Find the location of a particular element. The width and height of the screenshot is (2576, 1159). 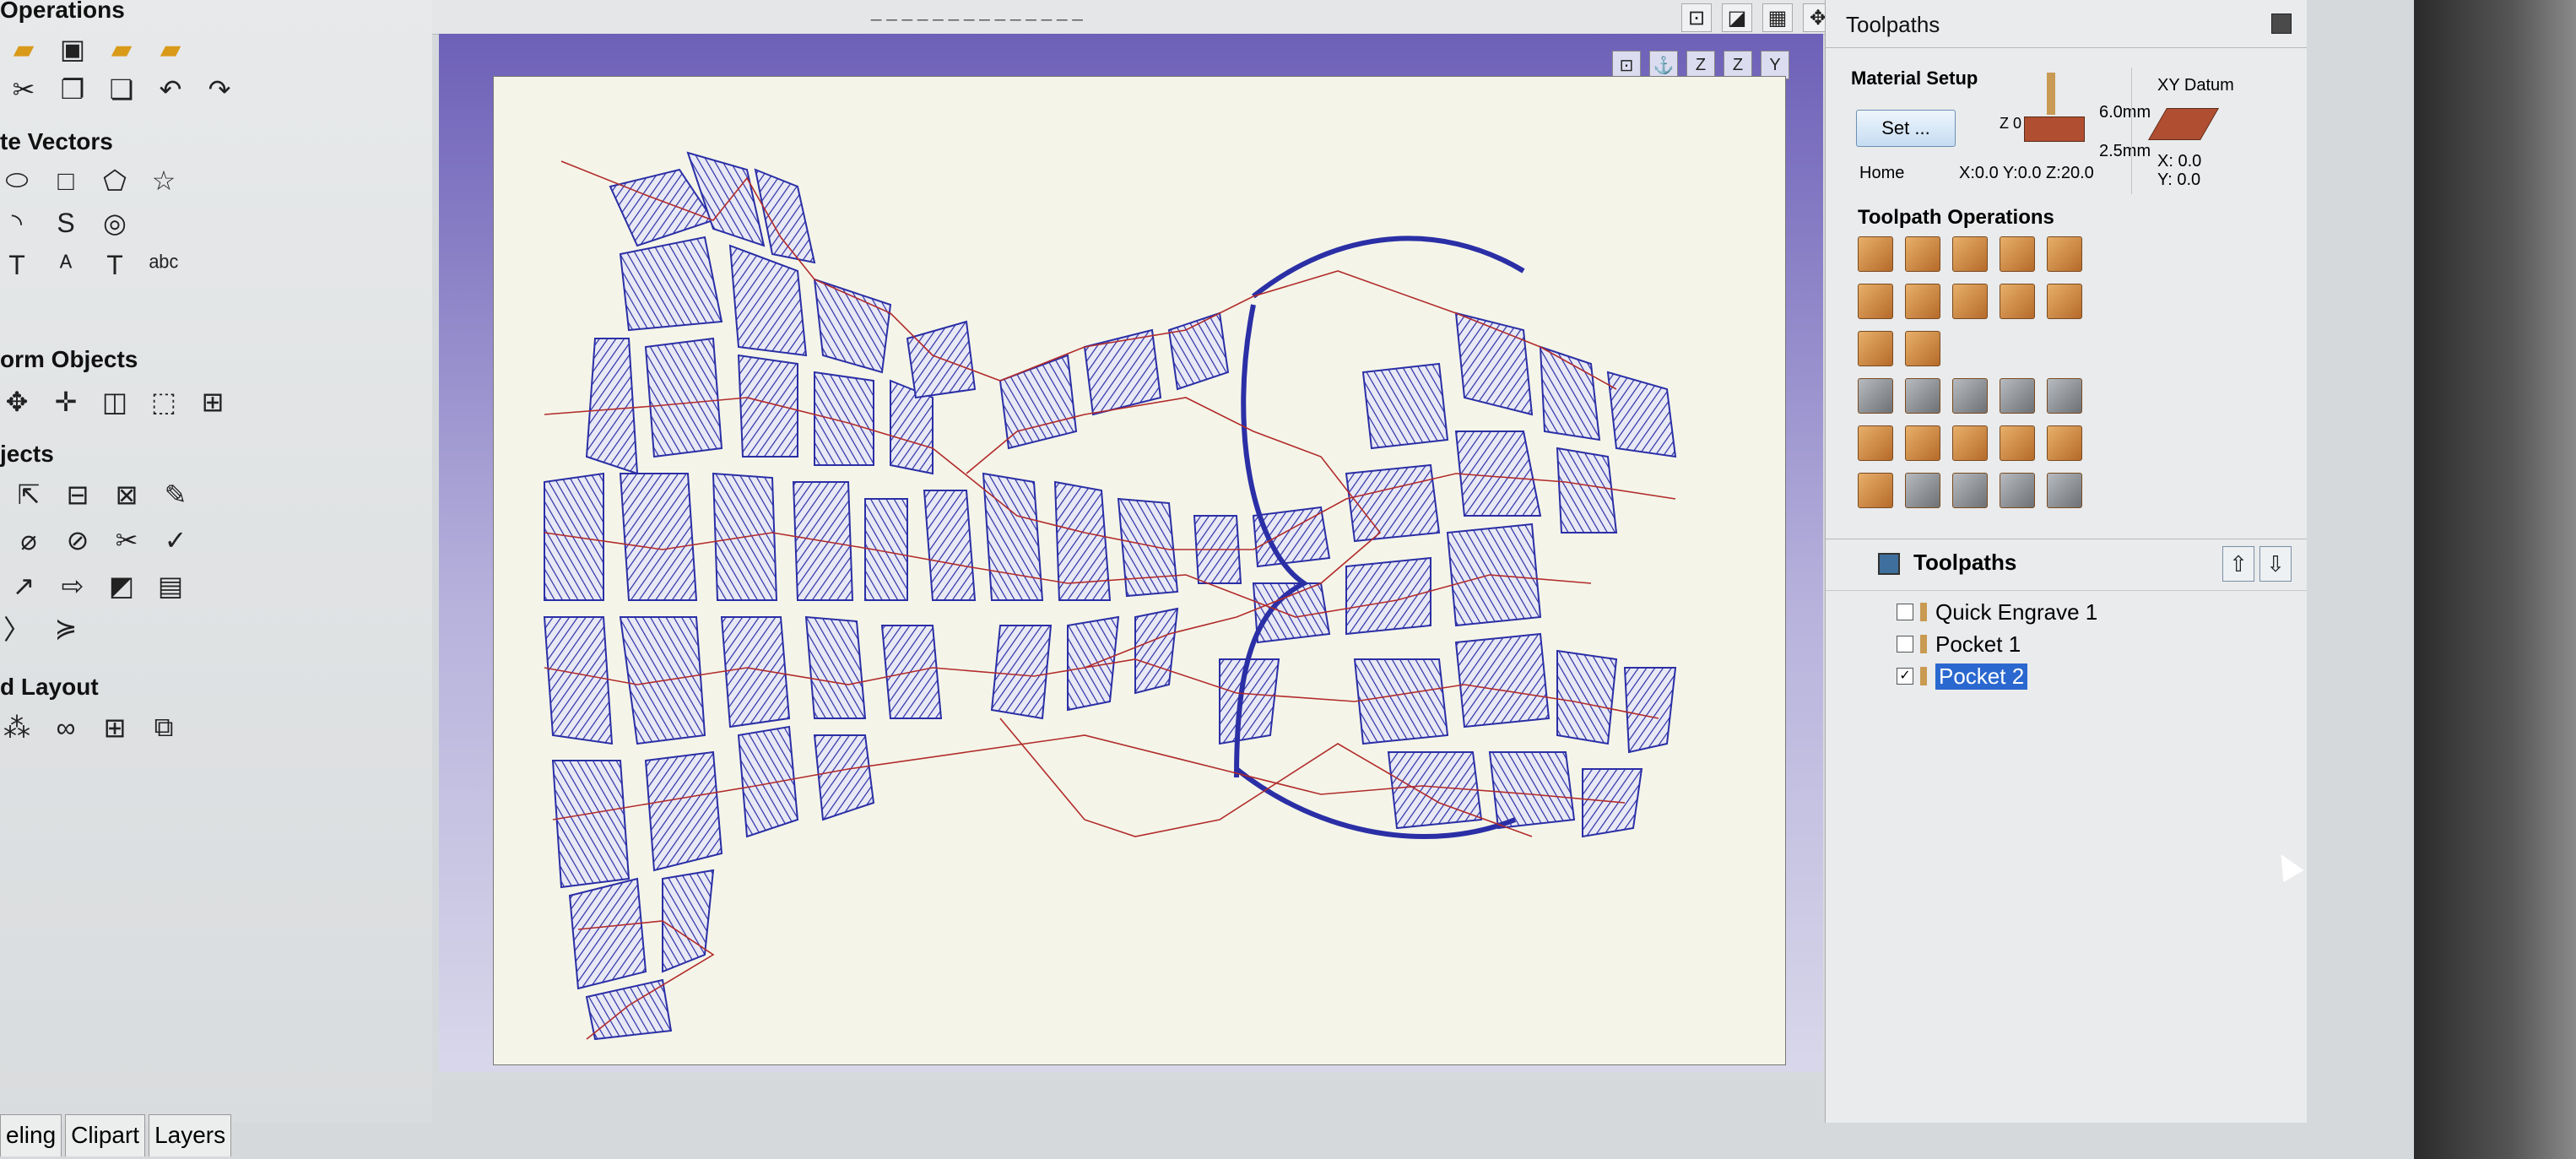

folder-icon: ▰ is located at coordinates (121, 49).